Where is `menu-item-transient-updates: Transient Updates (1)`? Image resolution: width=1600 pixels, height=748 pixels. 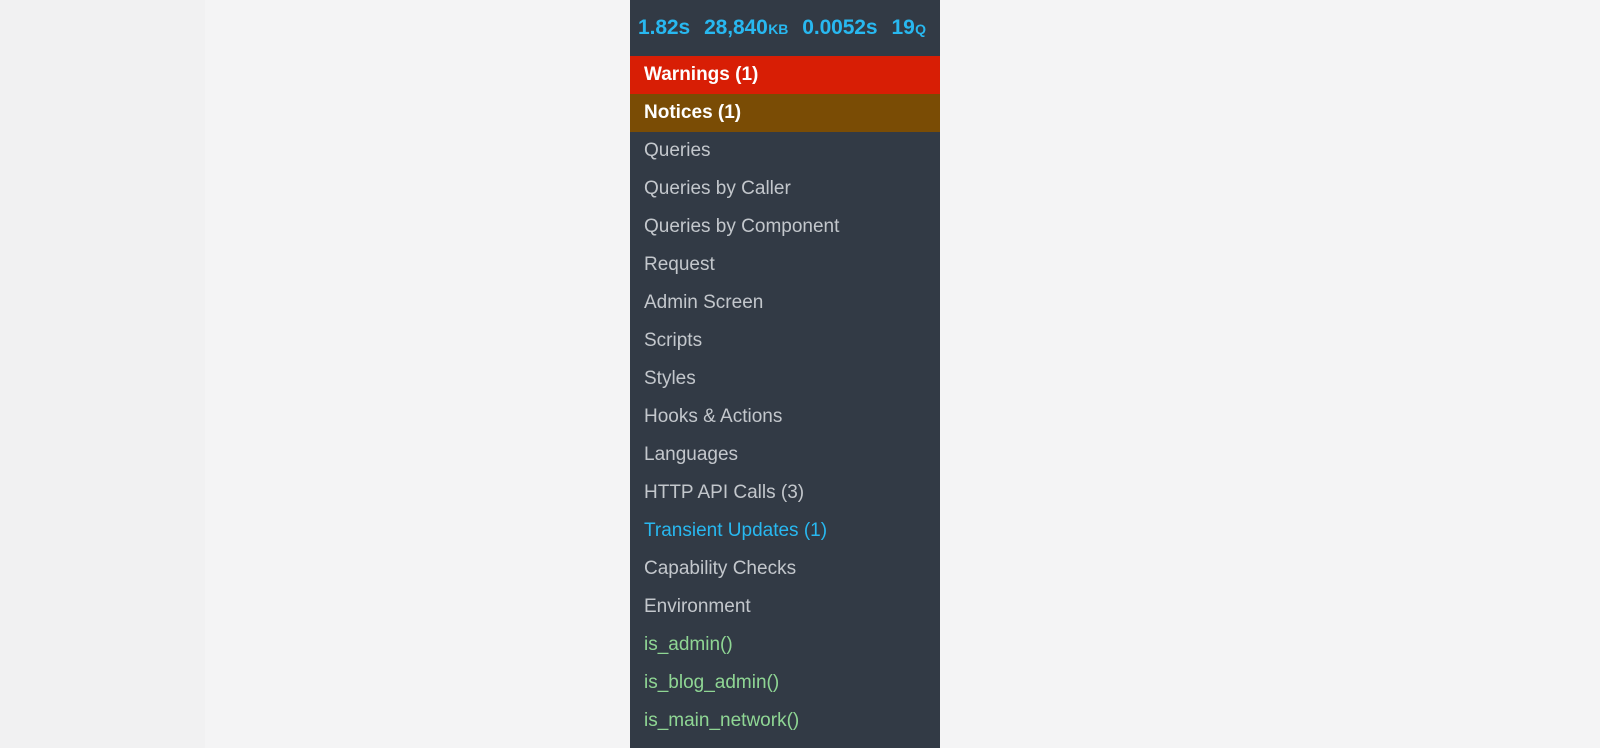 menu-item-transient-updates: Transient Updates (1) is located at coordinates (785, 531).